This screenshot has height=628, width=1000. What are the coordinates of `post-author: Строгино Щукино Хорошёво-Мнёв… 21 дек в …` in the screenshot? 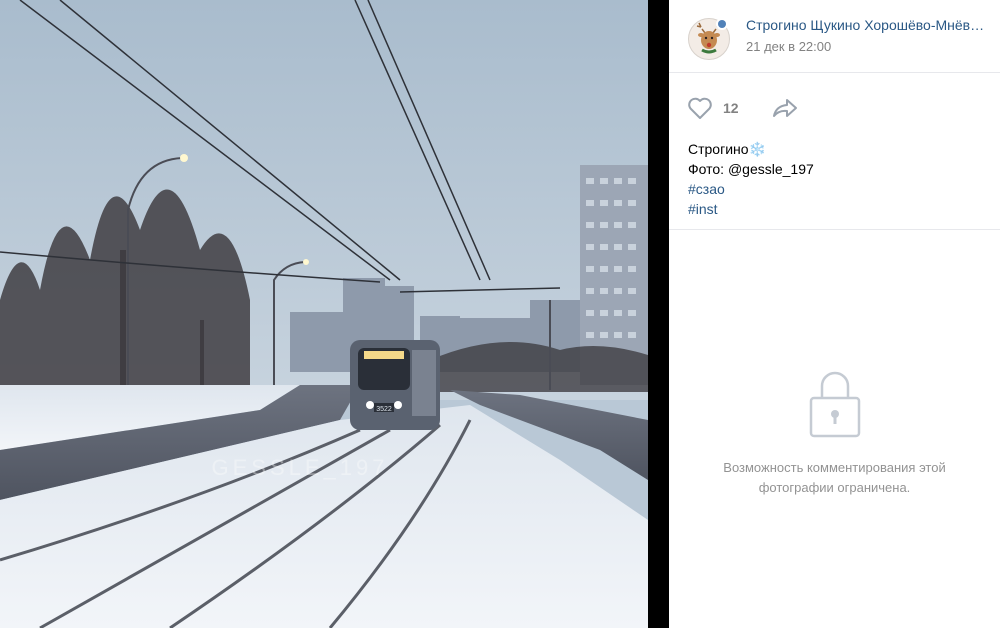 It's located at (834, 36).